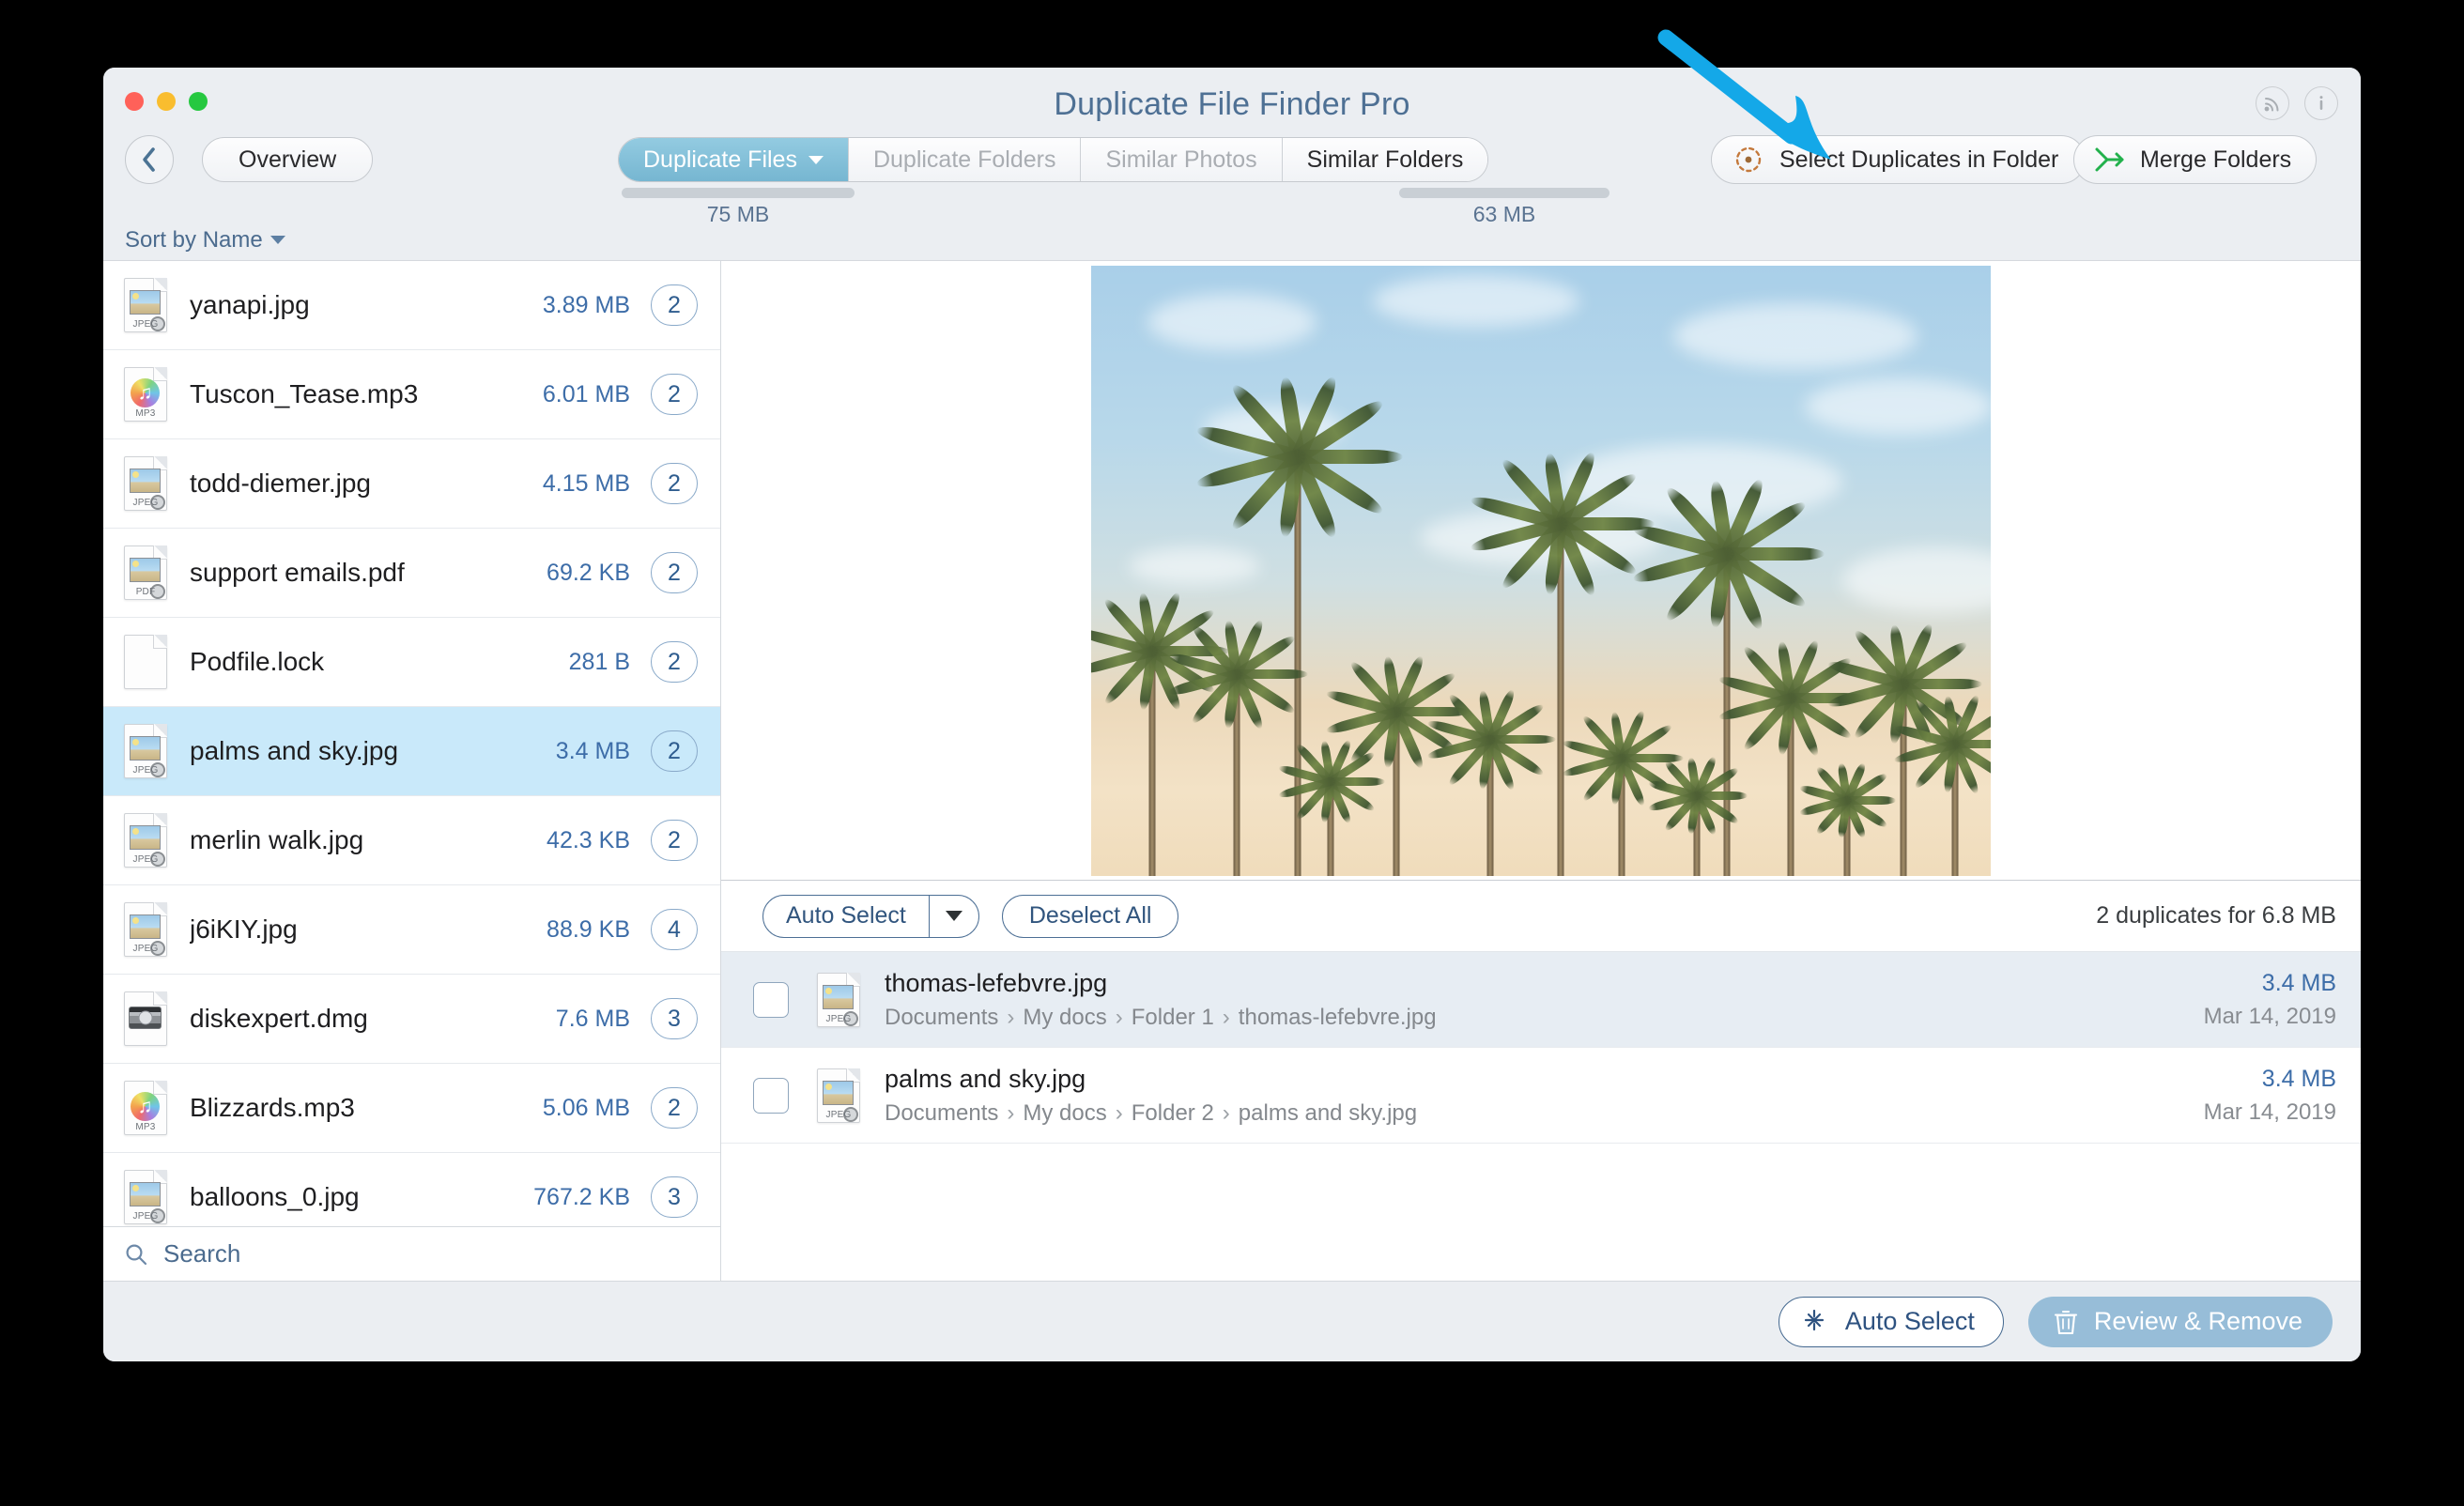 Image resolution: width=2464 pixels, height=1506 pixels. What do you see at coordinates (272, 1107) in the screenshot?
I see `file-name: Blizzards.mp3` at bounding box center [272, 1107].